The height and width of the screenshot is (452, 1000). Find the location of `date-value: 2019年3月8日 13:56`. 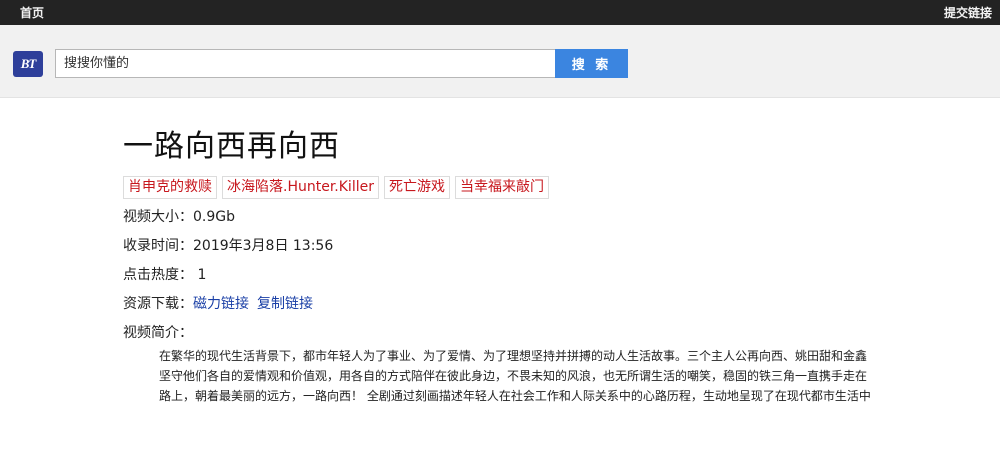

date-value: 2019年3月8日 13:56 is located at coordinates (263, 246).